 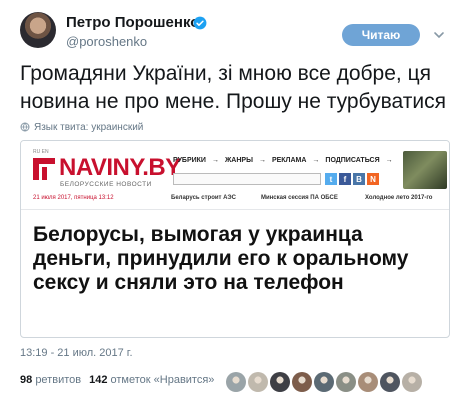 I want to click on author-handle: @poroshenko, so click(x=106, y=41).